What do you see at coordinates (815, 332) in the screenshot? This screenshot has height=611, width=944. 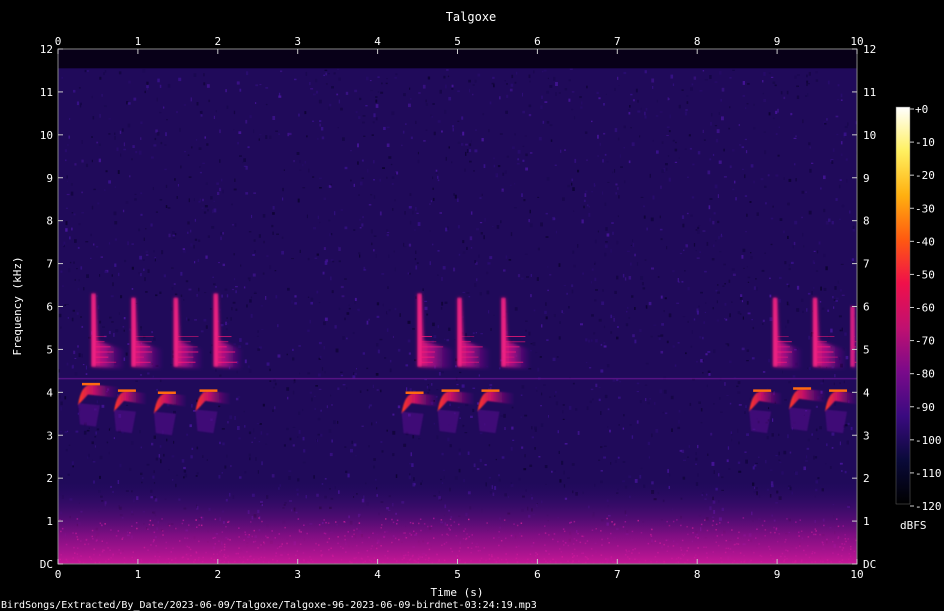 I see `song-call-onset` at bounding box center [815, 332].